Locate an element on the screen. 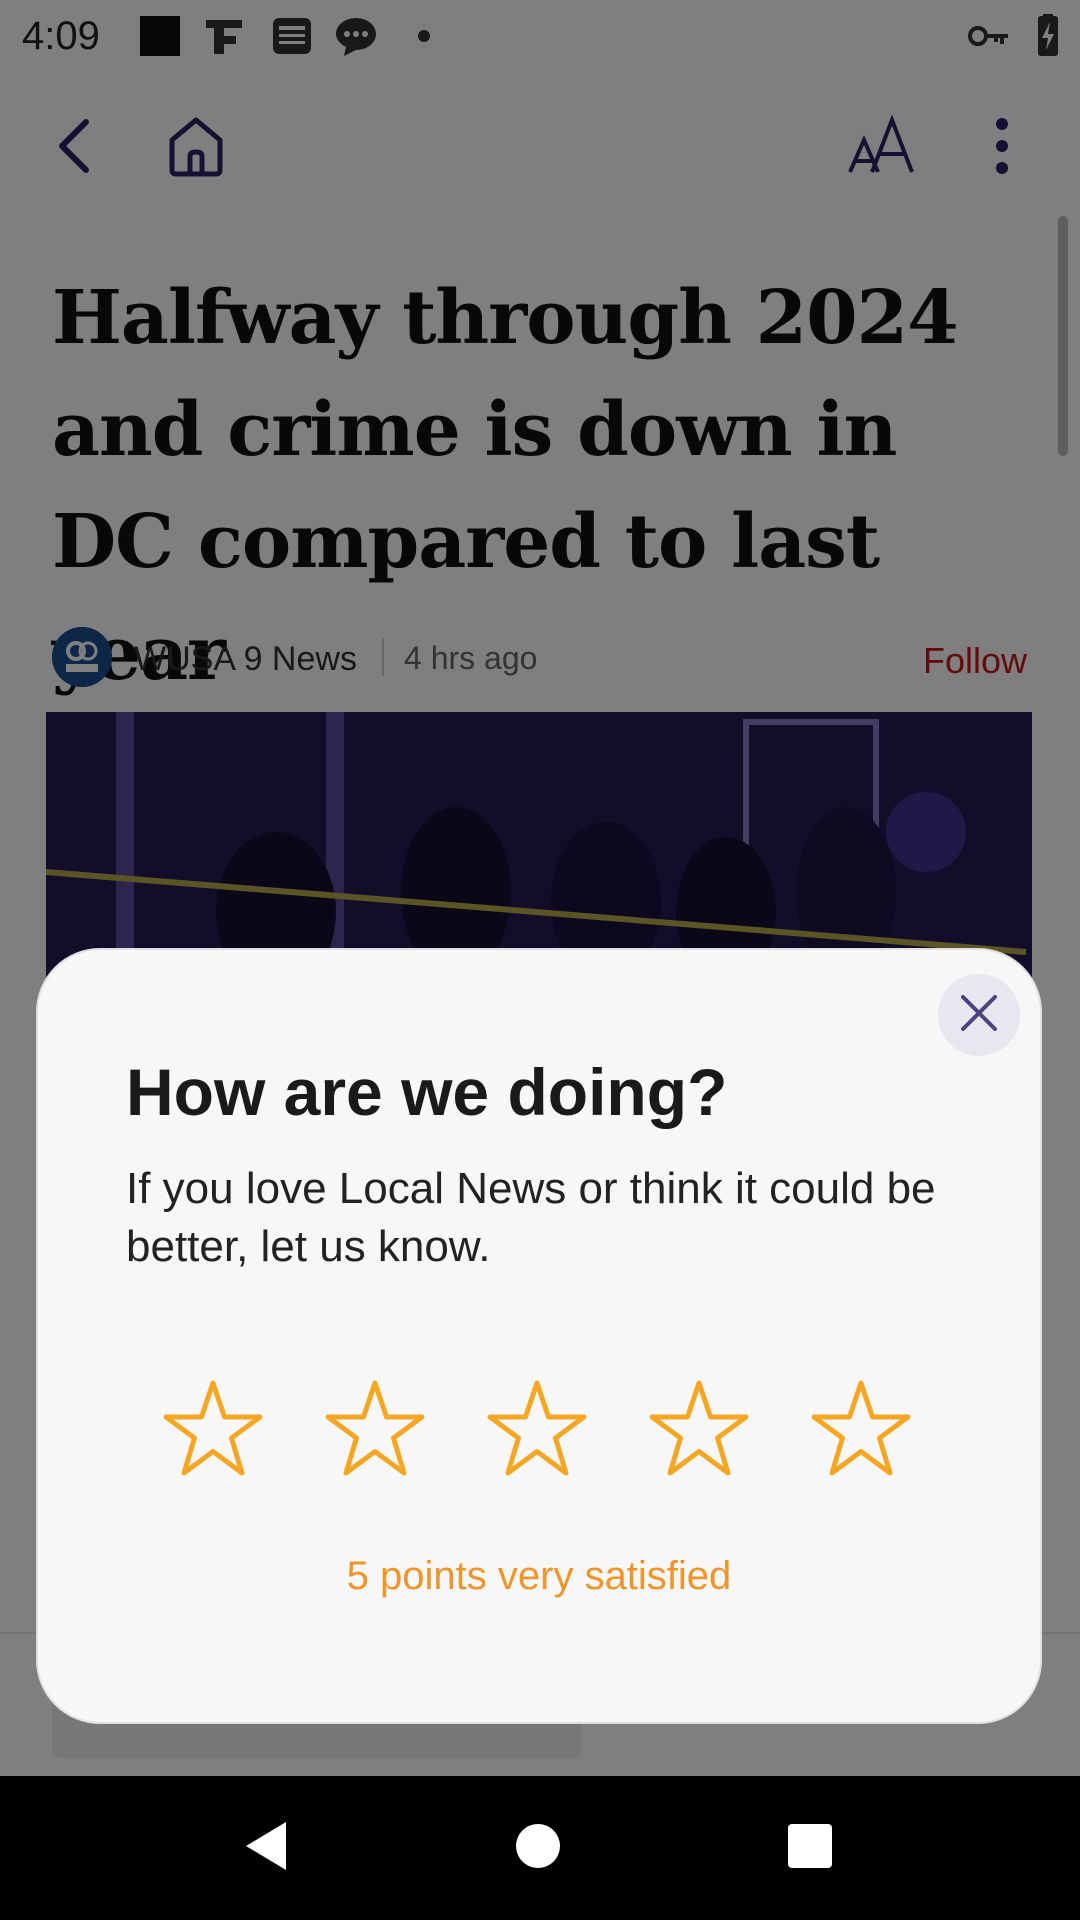 This screenshot has width=1080, height=1920. nav-home-icon is located at coordinates (538, 1848).